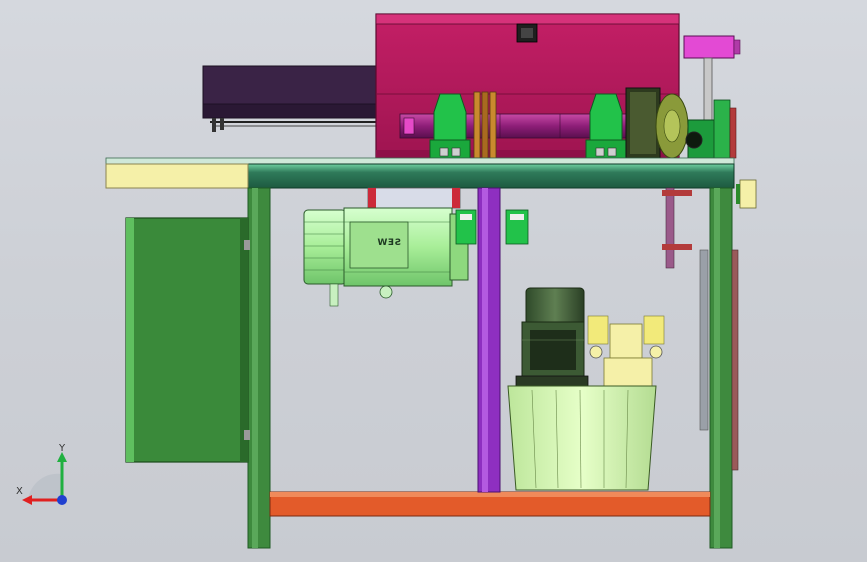 The width and height of the screenshot is (867, 562). What do you see at coordinates (517, 227) in the screenshot?
I see `mount-bracket-right` at bounding box center [517, 227].